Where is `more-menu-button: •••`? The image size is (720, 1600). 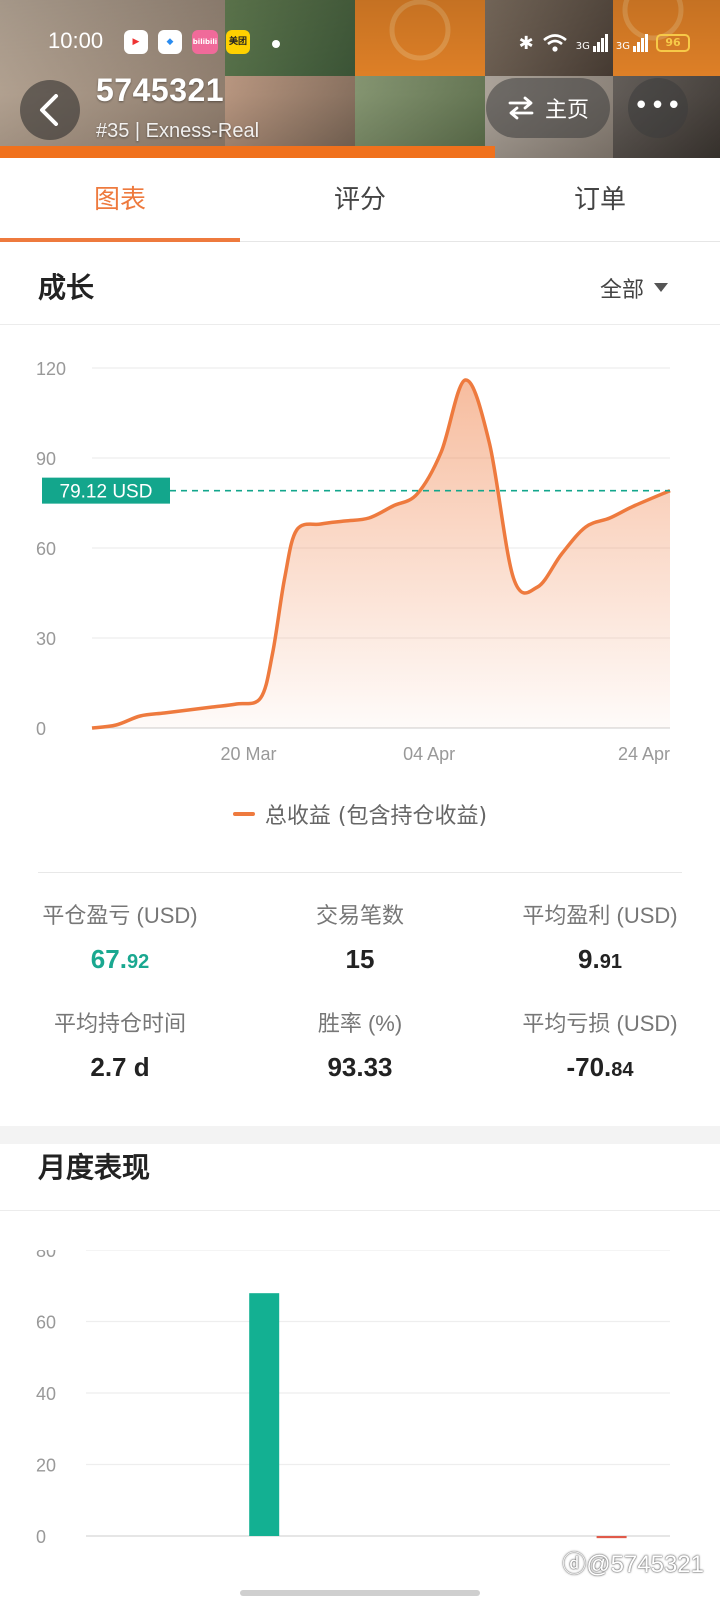
more-menu-button: ••• is located at coordinates (658, 108).